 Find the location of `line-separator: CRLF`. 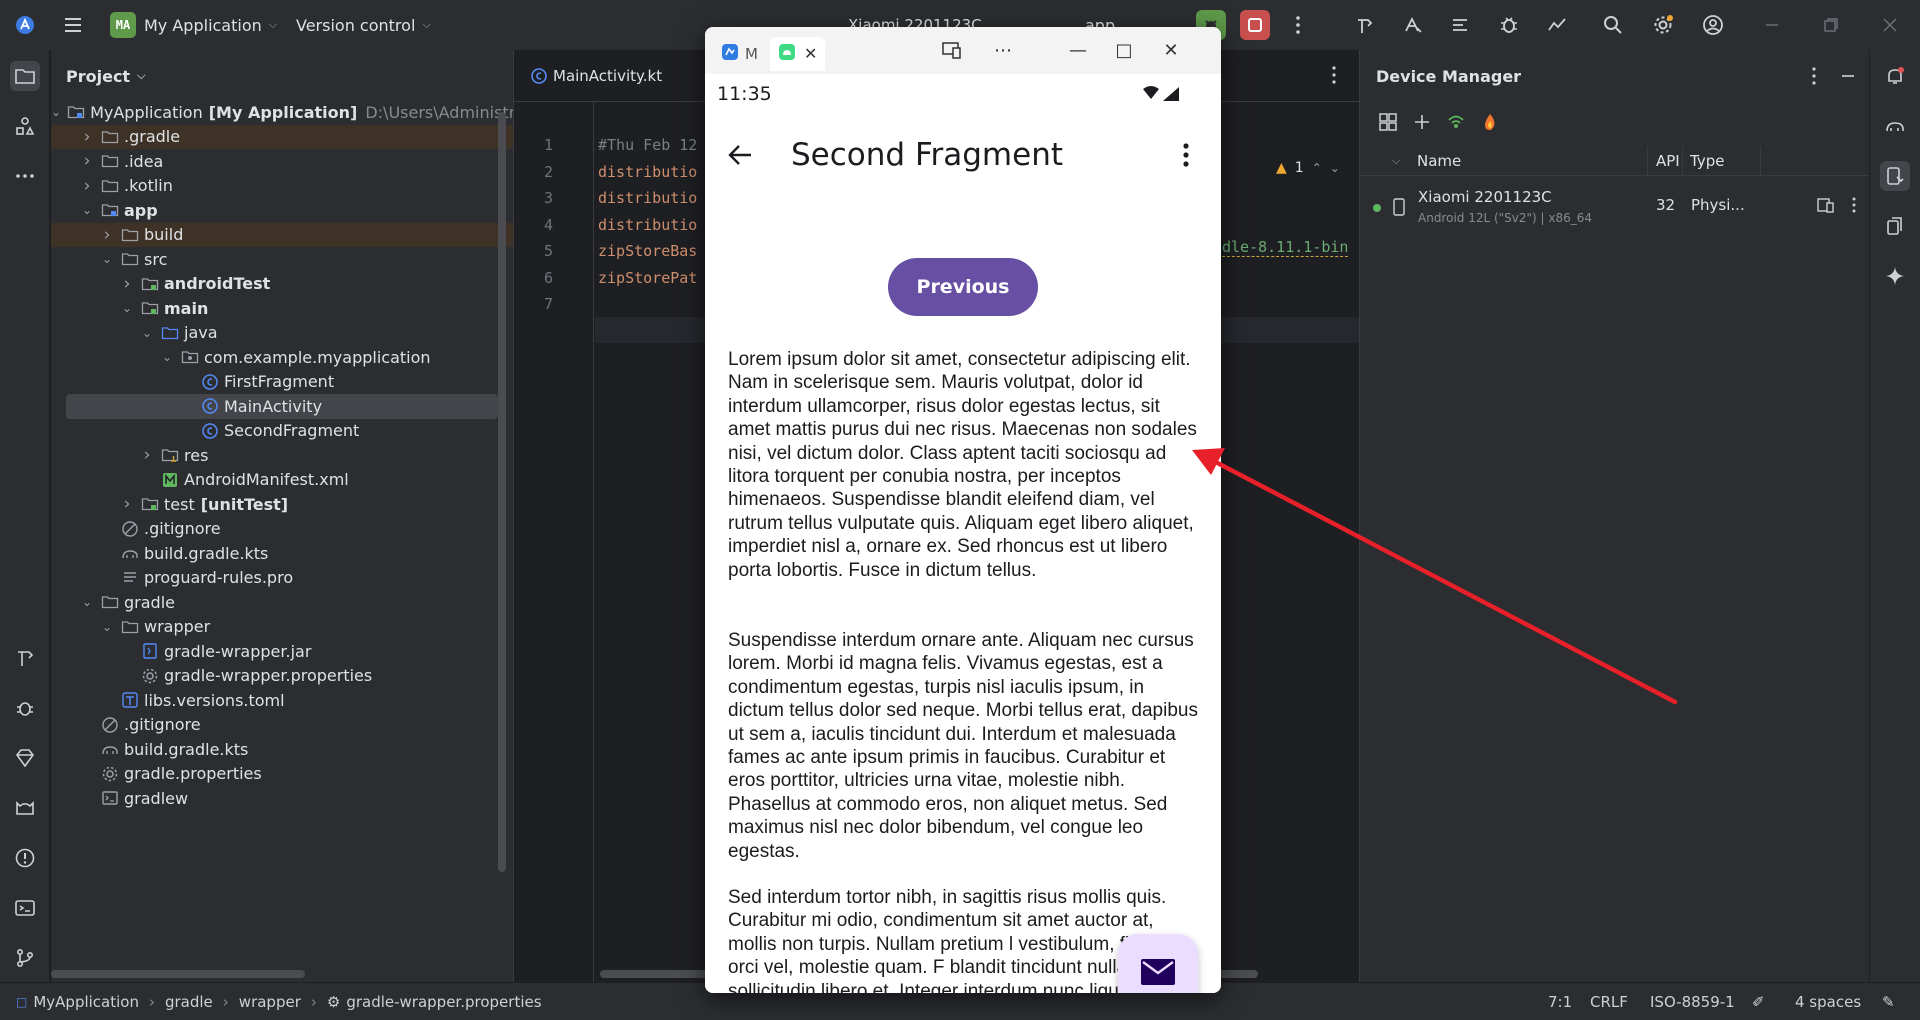

line-separator: CRLF is located at coordinates (1609, 1002).